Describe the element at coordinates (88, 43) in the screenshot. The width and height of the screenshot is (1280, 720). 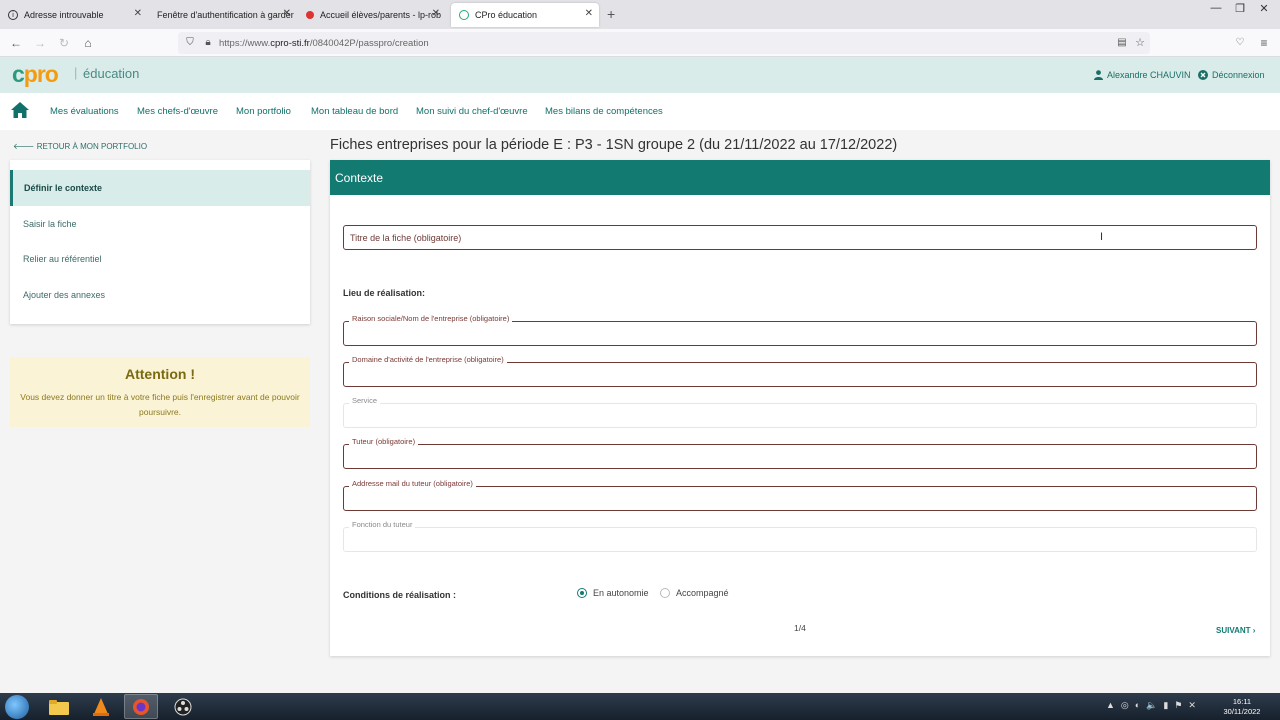
I see `home-icon: ⌂` at that location.